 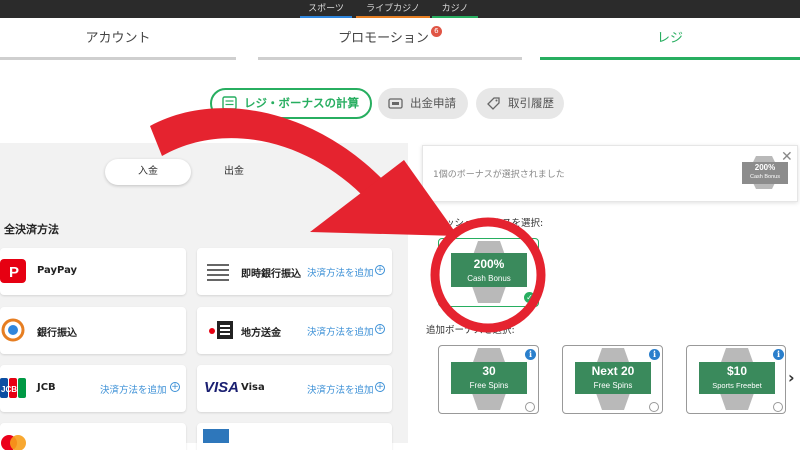 I want to click on payment-card-bank-transfer: 銀行振込, so click(x=93, y=330).